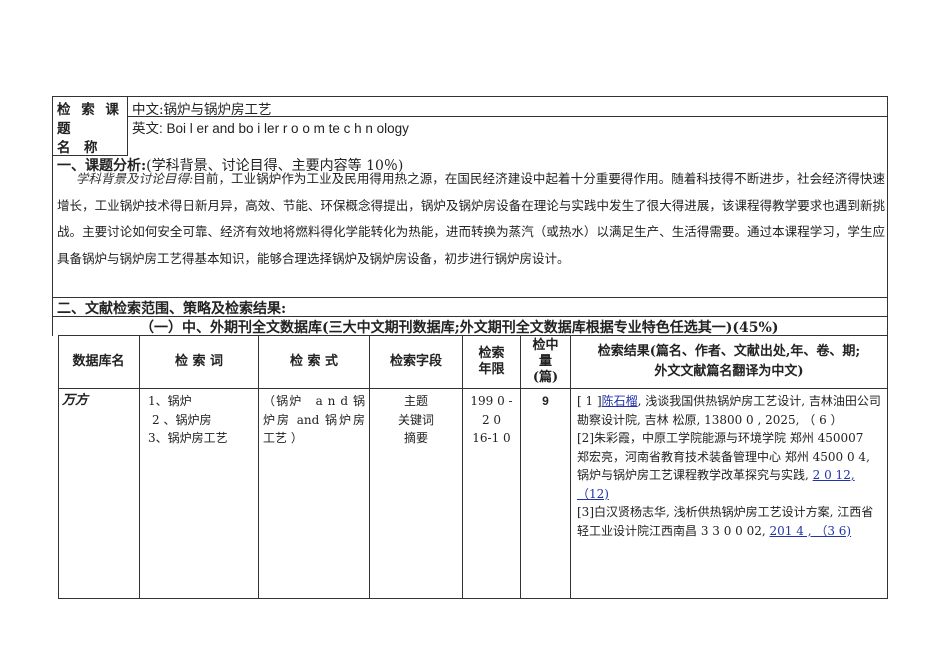 Image resolution: width=950 pixels, height=672 pixels. Describe the element at coordinates (99, 494) in the screenshot. I see `cell-database: 万方` at that location.